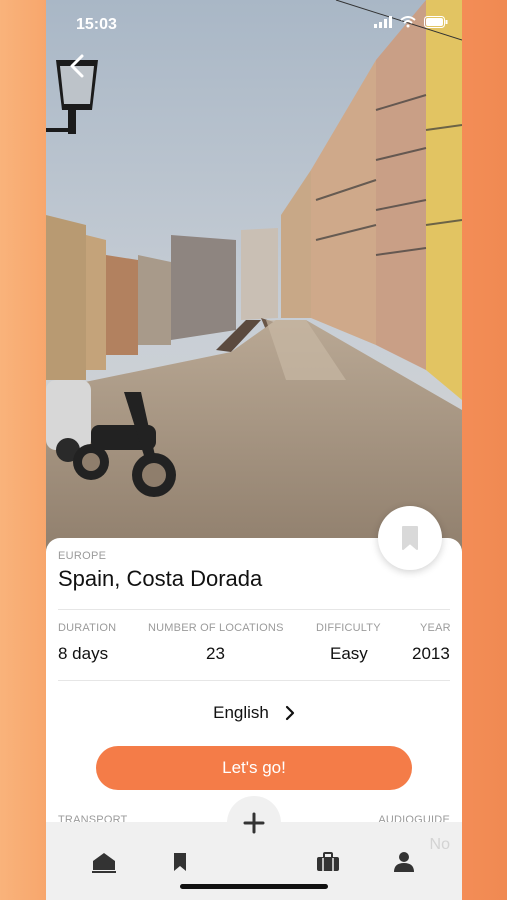  I want to click on lets-go-button: Let's go!, so click(254, 768).